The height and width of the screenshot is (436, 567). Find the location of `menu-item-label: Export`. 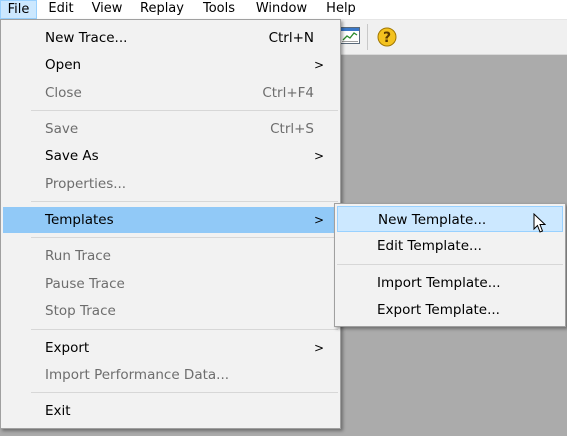

menu-item-label: Export is located at coordinates (67, 348).